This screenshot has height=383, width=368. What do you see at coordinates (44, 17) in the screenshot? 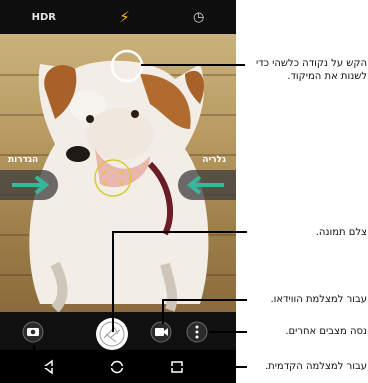
I see `hdr-toggle: HDR` at bounding box center [44, 17].